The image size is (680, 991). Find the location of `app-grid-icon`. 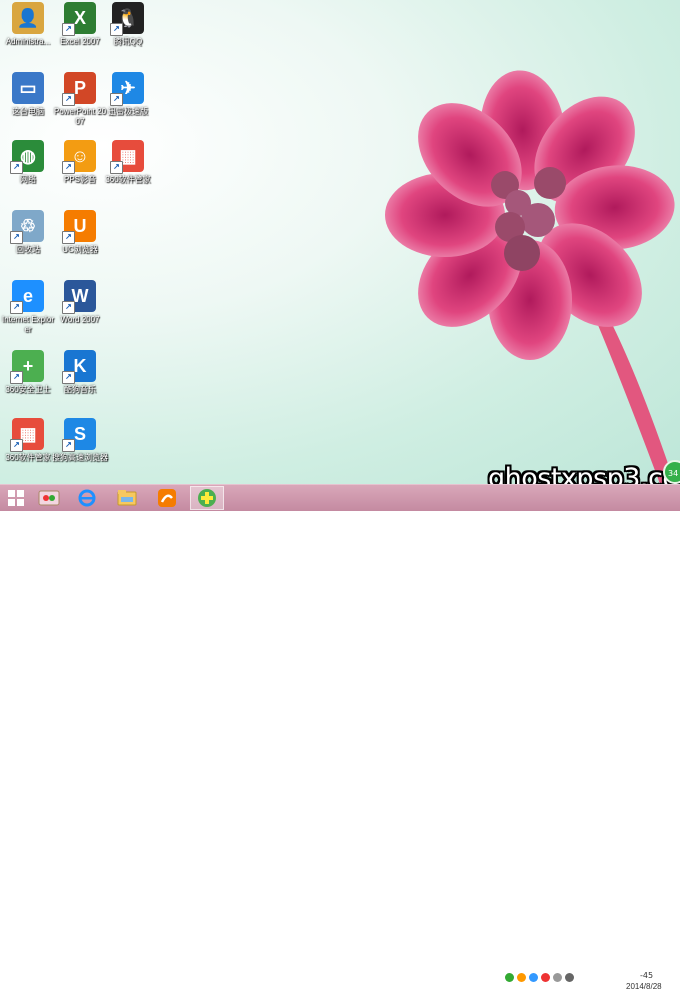

app-grid-icon is located at coordinates (49, 498).